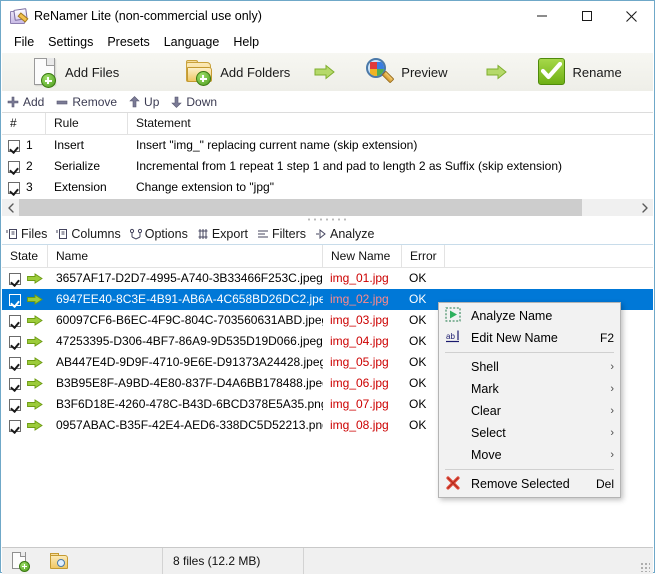 The height and width of the screenshot is (574, 655). I want to click on status-spacer, so click(478, 561).